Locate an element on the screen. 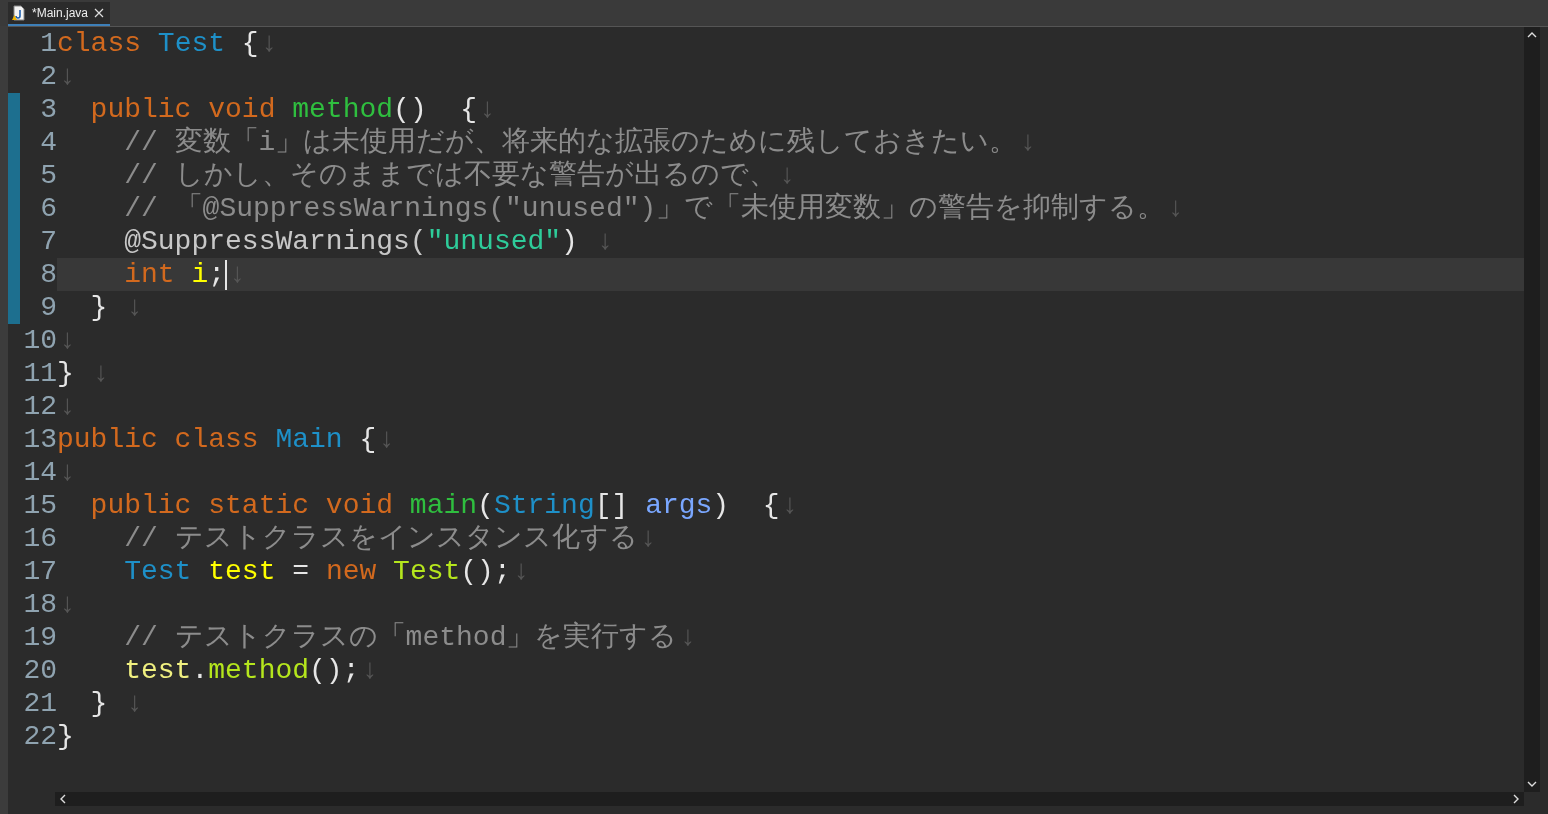 Image resolution: width=1548 pixels, height=814 pixels. code-line: public void method() { is located at coordinates (283, 109).